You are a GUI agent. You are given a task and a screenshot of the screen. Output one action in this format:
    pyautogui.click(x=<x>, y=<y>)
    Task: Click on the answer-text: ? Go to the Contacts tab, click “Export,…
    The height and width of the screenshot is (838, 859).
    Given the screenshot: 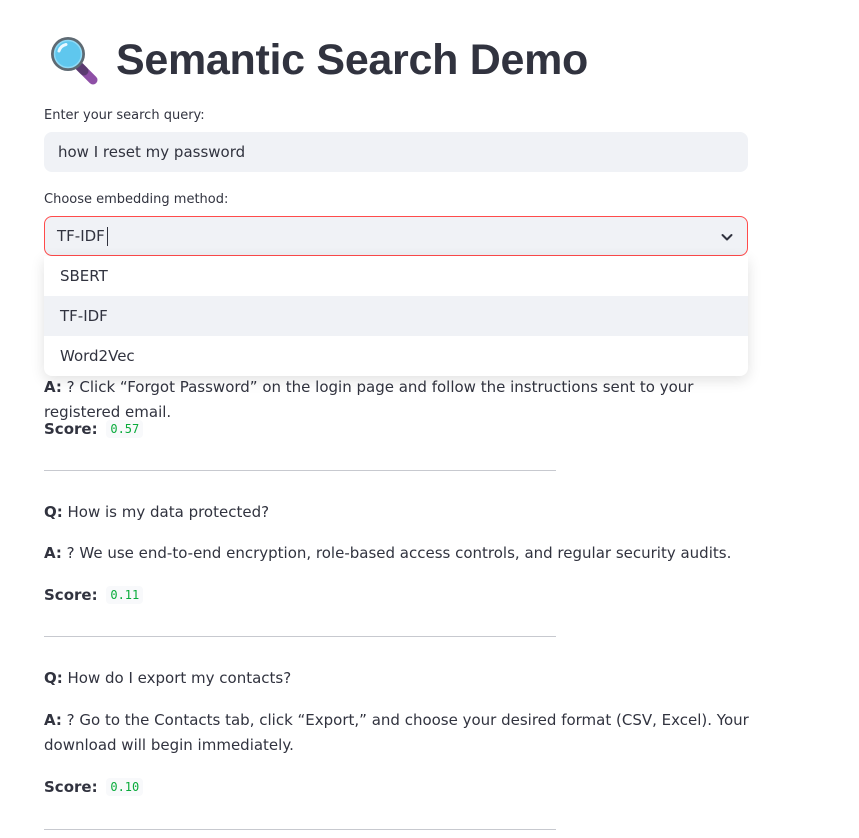 What is the action you would take?
    pyautogui.click(x=396, y=732)
    